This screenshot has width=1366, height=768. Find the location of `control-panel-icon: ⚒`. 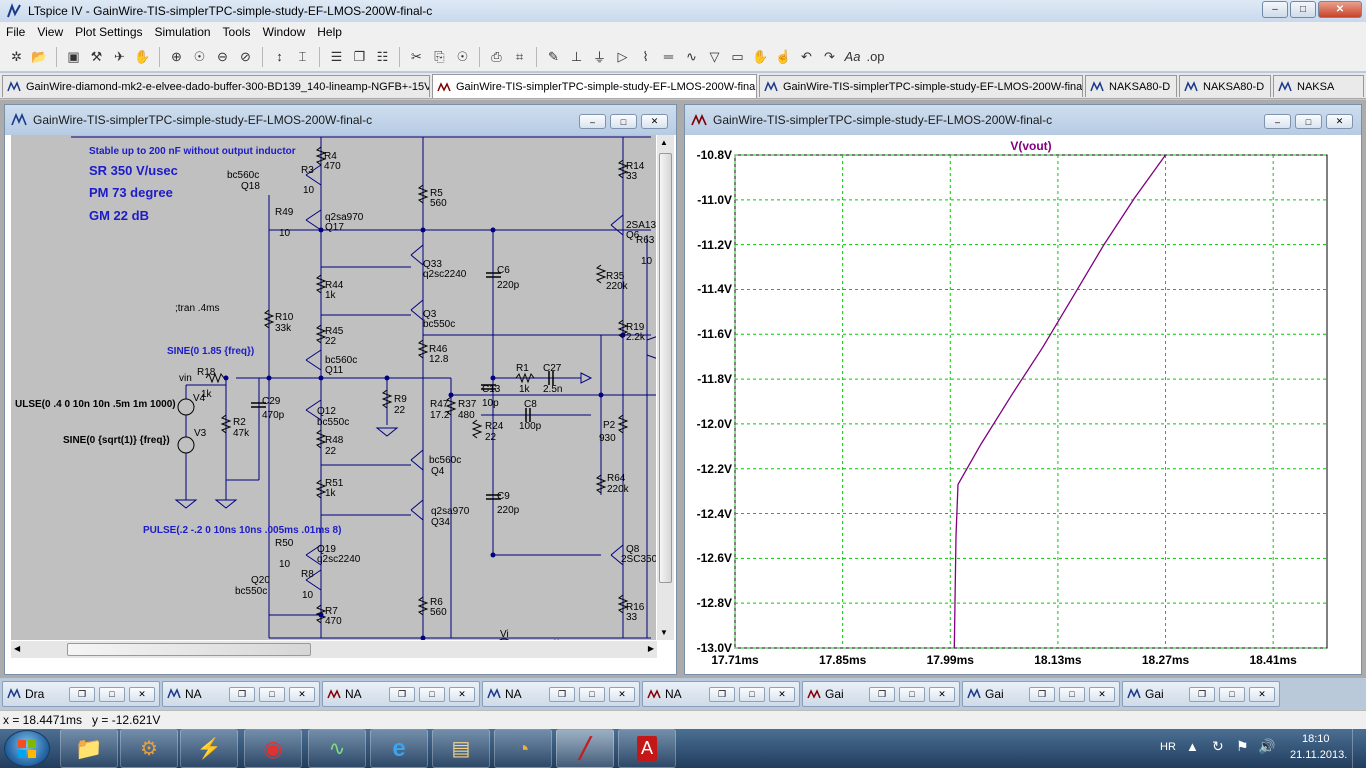

control-panel-icon: ⚒ is located at coordinates (96, 56).